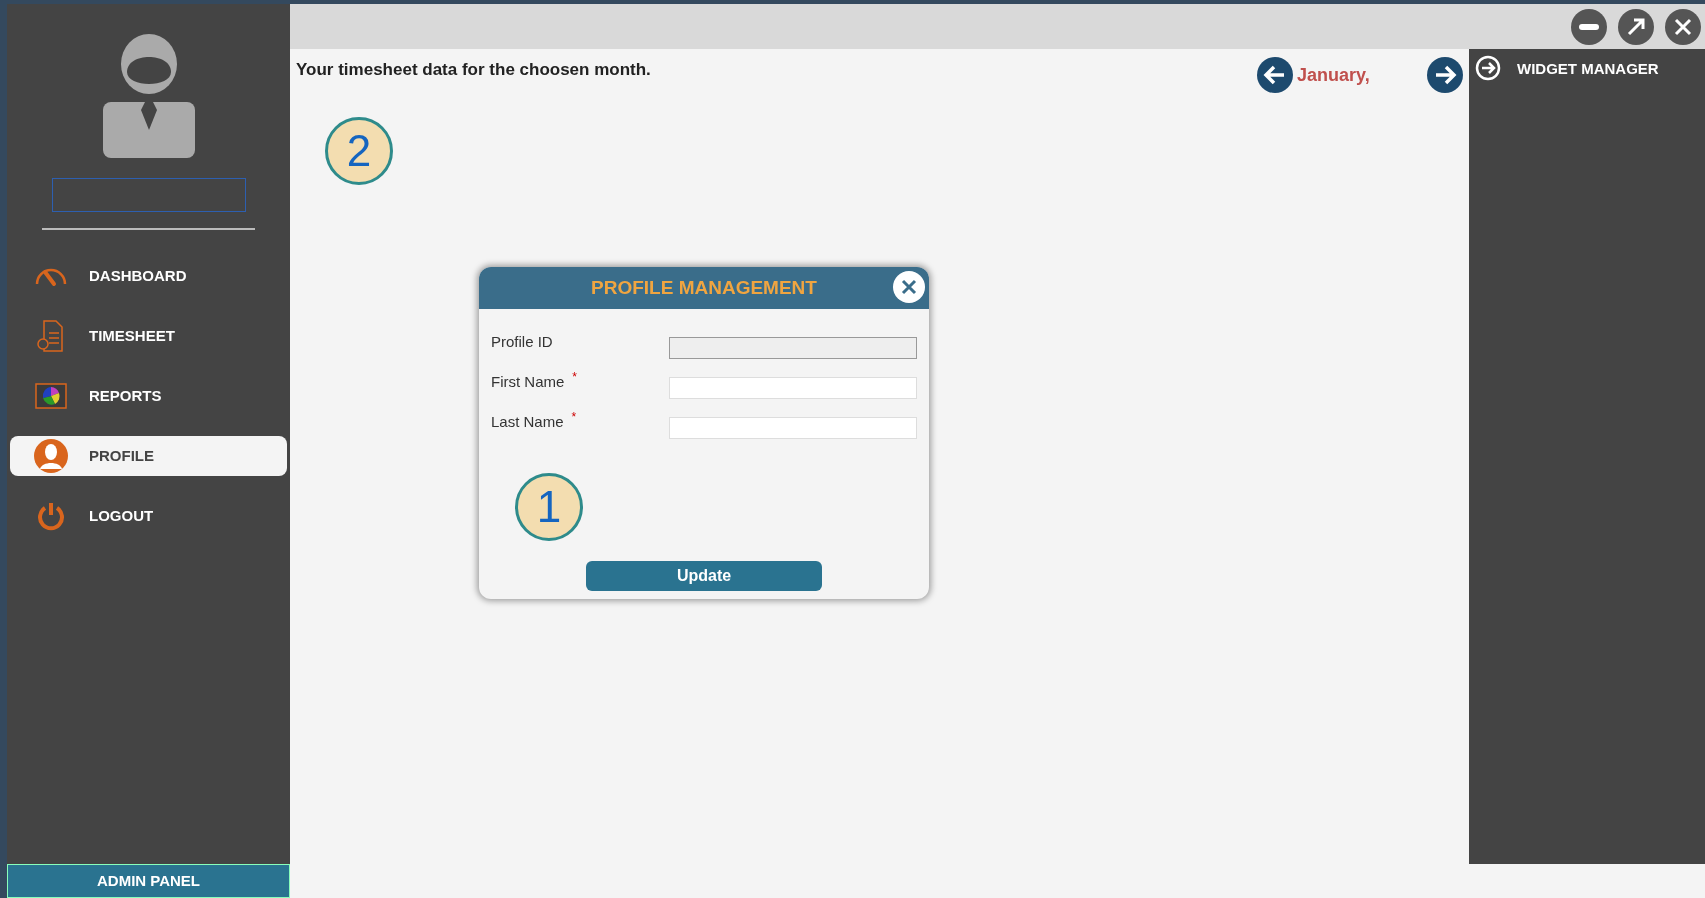  What do you see at coordinates (1445, 75) in the screenshot?
I see `next-month-button` at bounding box center [1445, 75].